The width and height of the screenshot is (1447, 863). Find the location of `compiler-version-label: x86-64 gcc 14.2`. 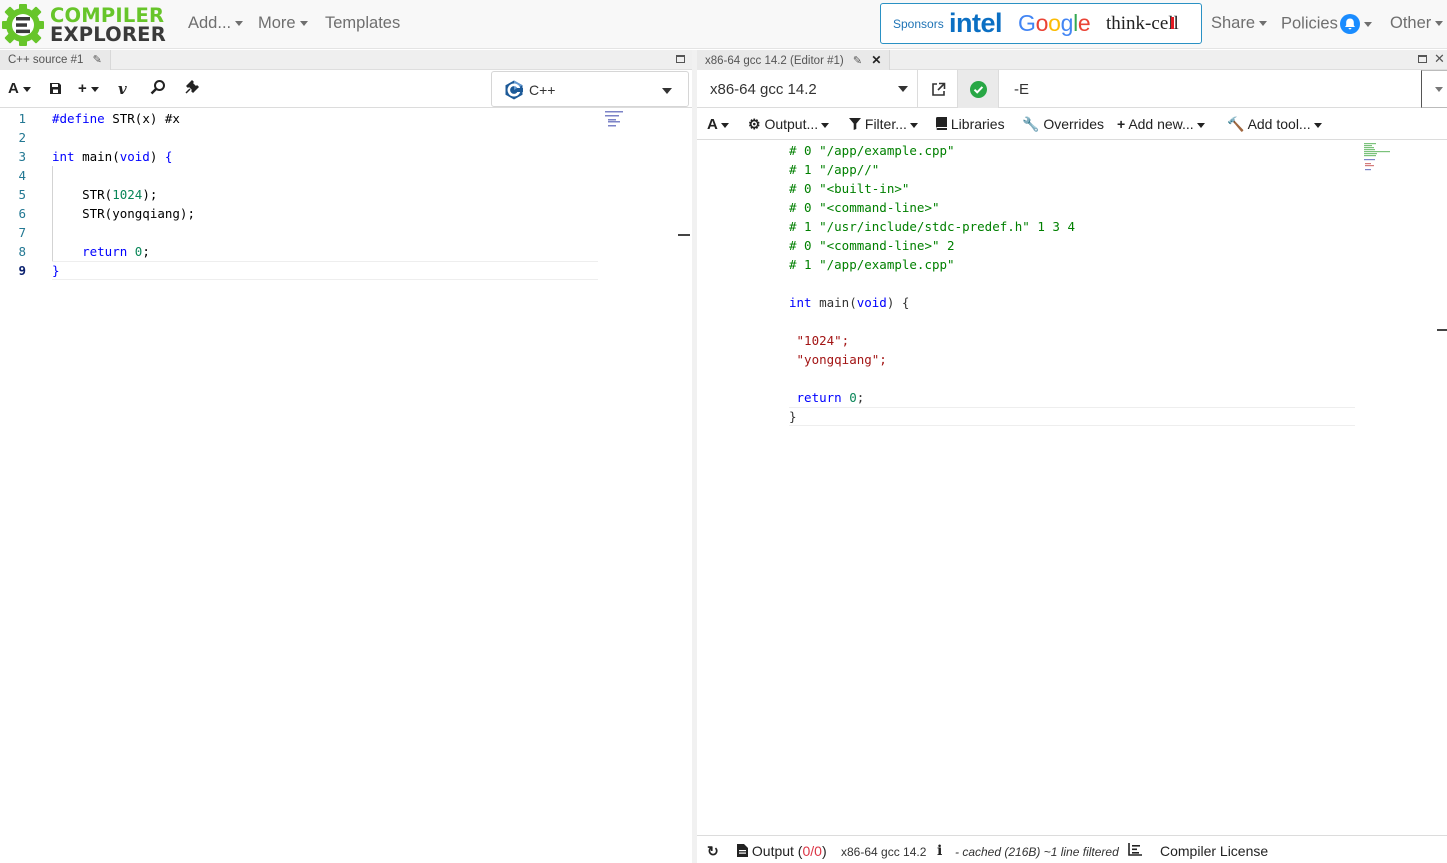

compiler-version-label: x86-64 gcc 14.2 is located at coordinates (884, 852).